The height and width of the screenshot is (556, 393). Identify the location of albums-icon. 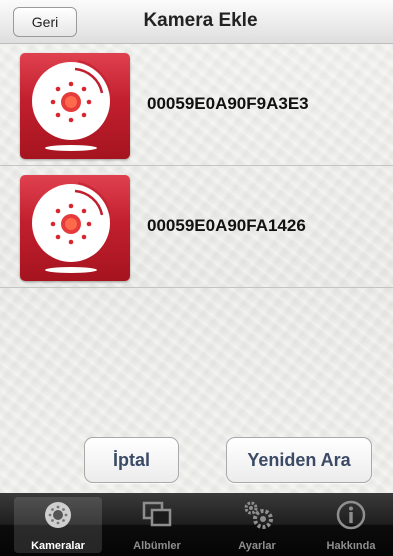
(157, 514).